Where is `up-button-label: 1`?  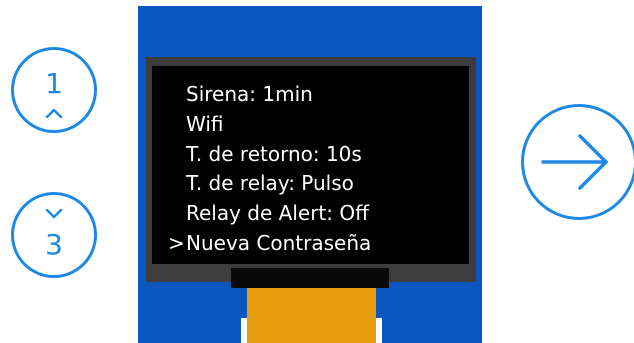
up-button-label: 1 is located at coordinates (54, 83).